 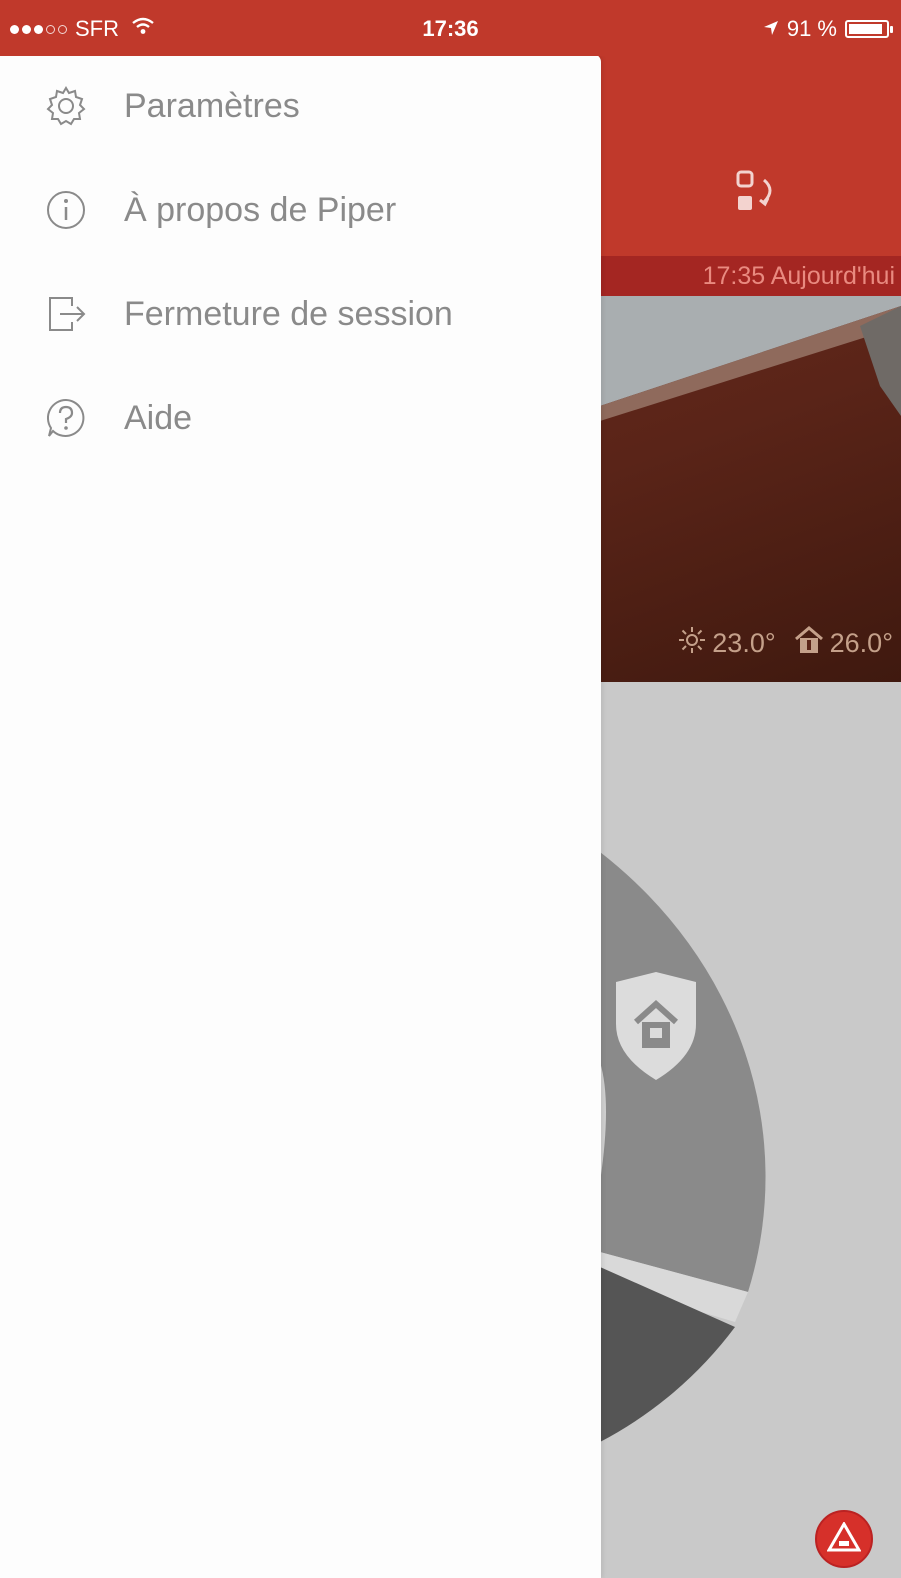 What do you see at coordinates (288, 313) in the screenshot?
I see `menu-item-label: Fermeture de session` at bounding box center [288, 313].